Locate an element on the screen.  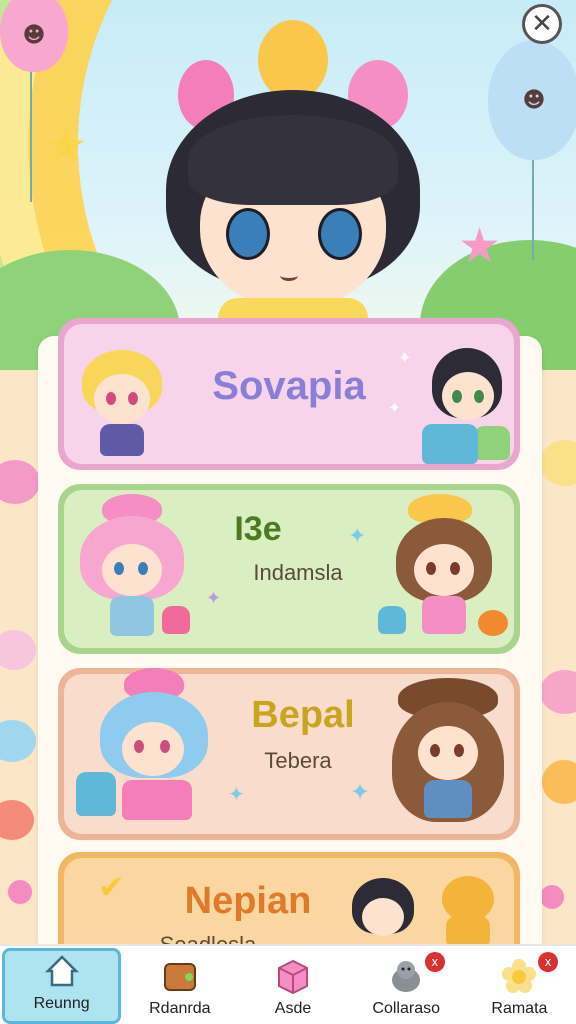
hero-eye-left is located at coordinates (248, 234).